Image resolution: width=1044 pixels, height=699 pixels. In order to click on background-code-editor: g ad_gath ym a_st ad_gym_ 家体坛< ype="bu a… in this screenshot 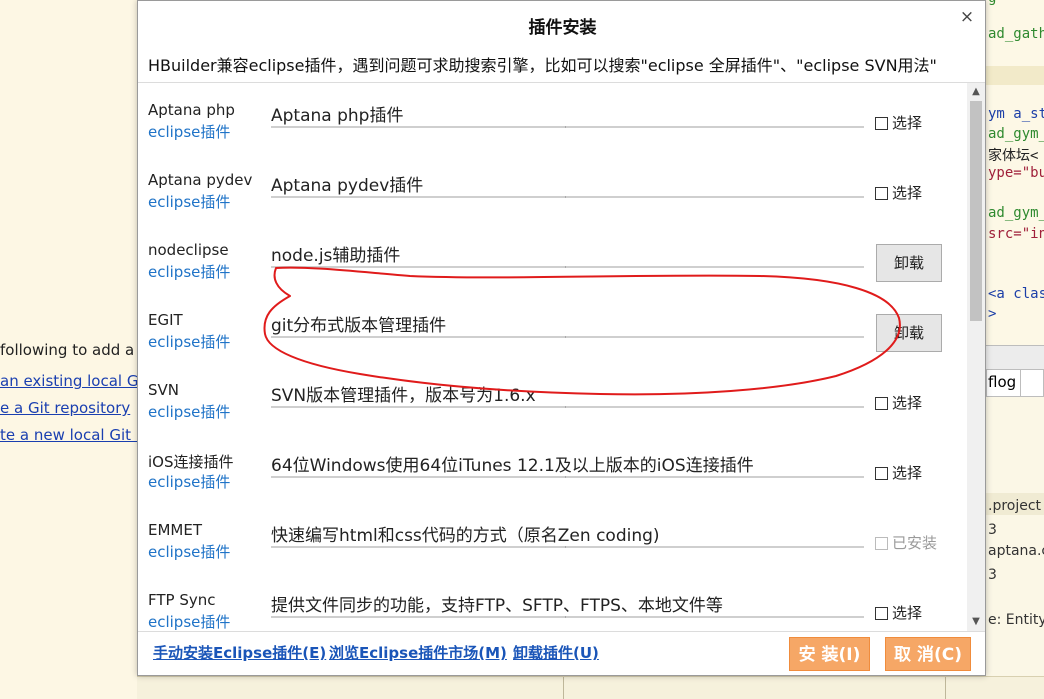, I will do `click(1015, 172)`.